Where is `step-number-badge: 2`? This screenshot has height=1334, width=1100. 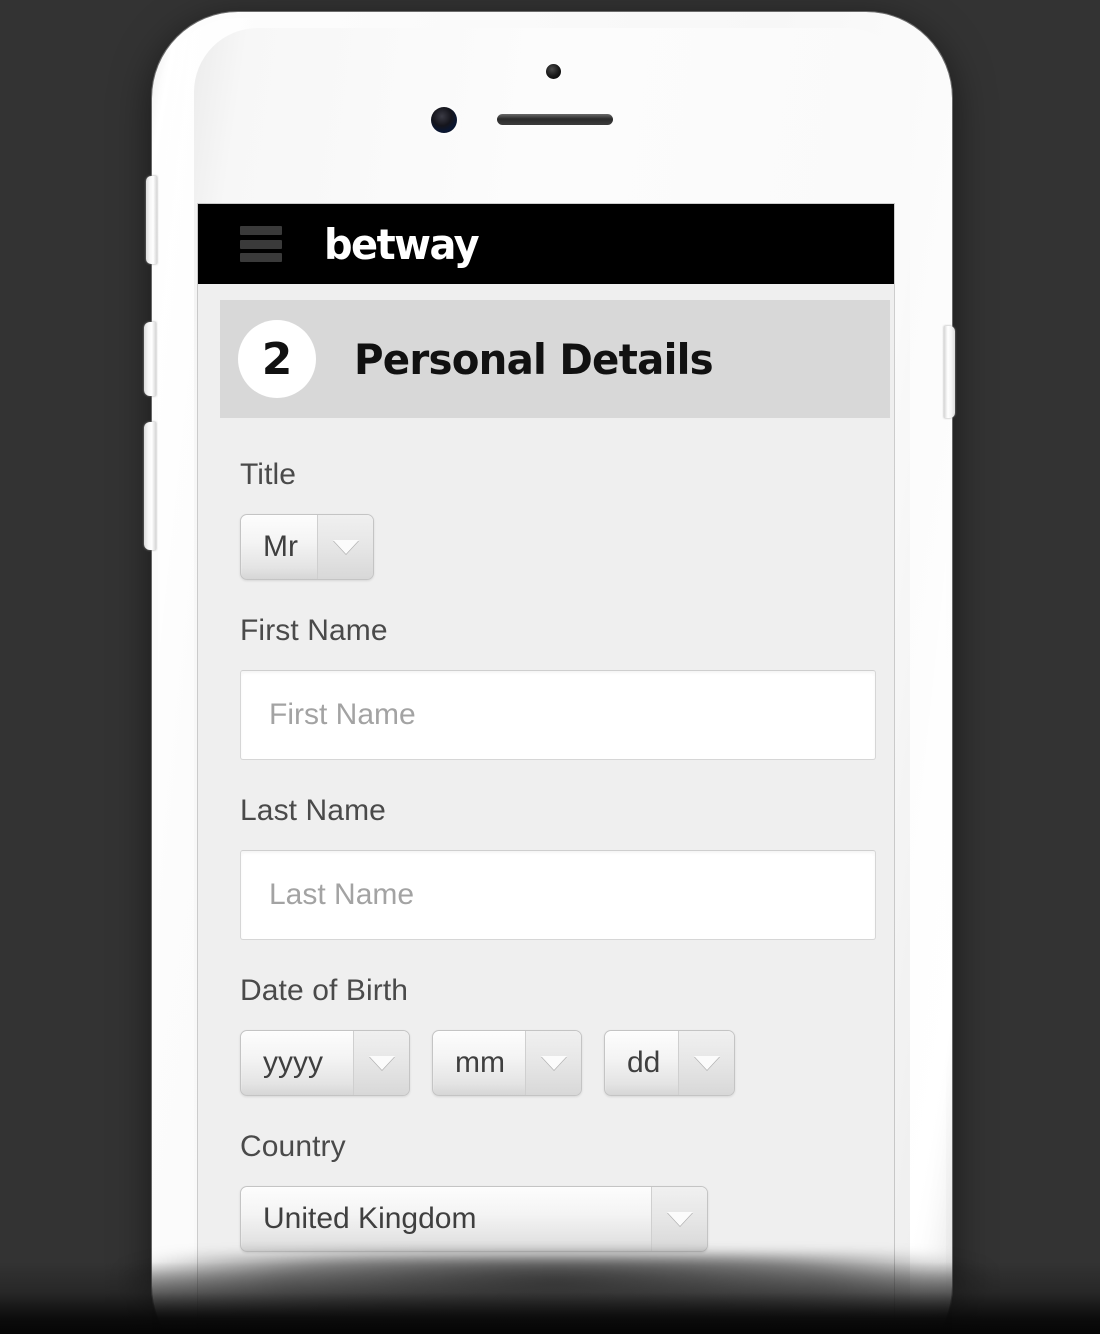
step-number-badge: 2 is located at coordinates (277, 359).